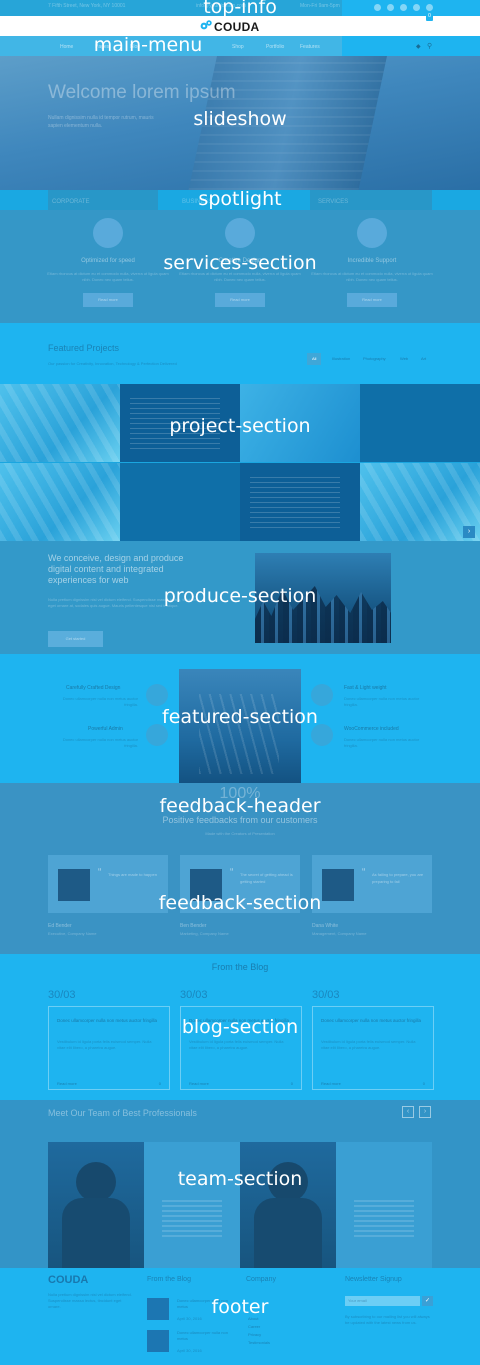  What do you see at coordinates (371, 729) in the screenshot?
I see `feature-title: WooCommerce included` at bounding box center [371, 729].